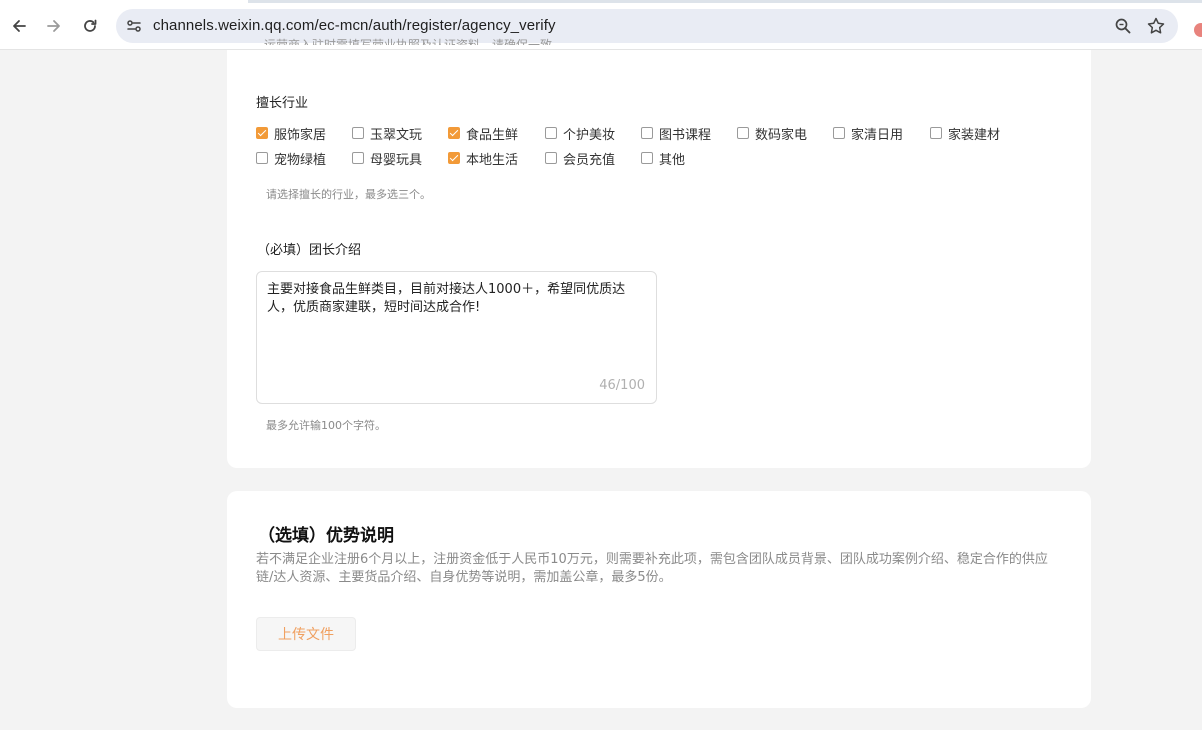  I want to click on forward-arrow-icon, so click(54, 26).